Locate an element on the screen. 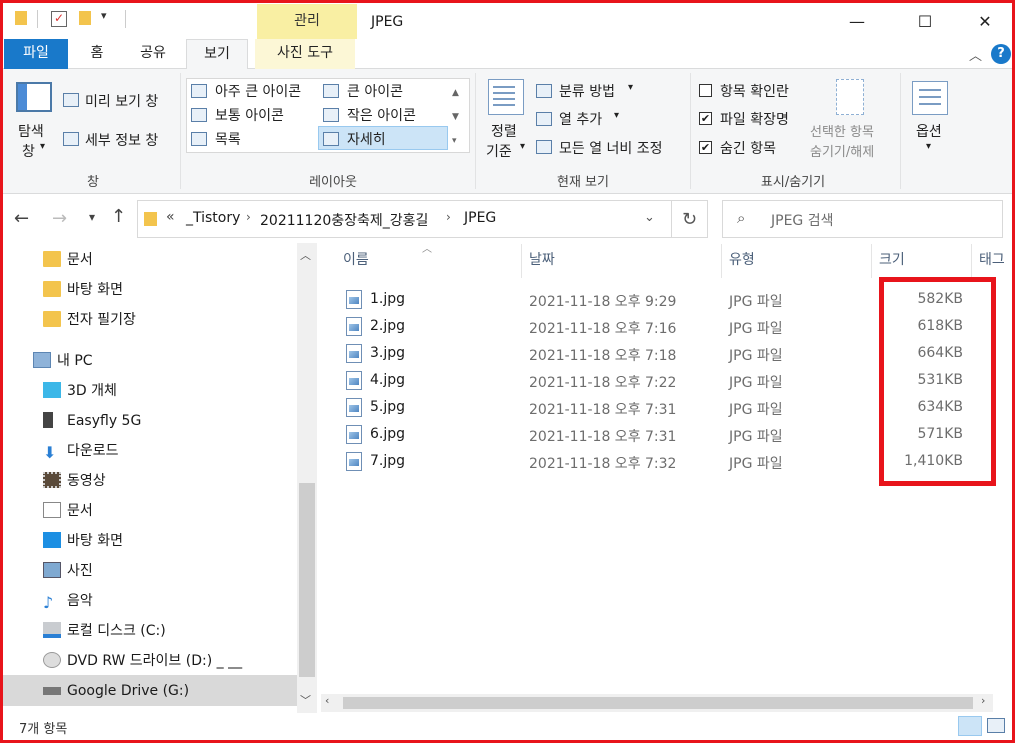 The image size is (1015, 743). nav-item-documents: 문서 is located at coordinates (68, 260).